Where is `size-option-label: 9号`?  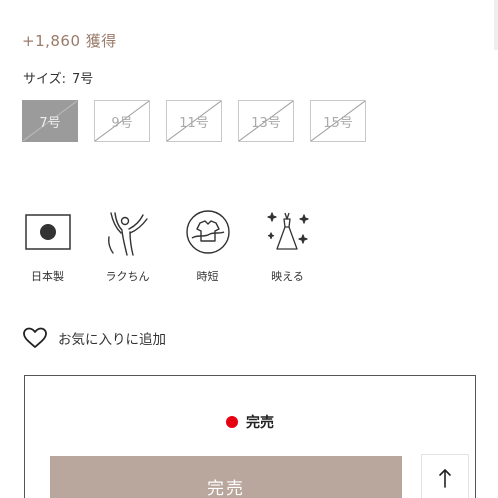 size-option-label: 9号 is located at coordinates (122, 123).